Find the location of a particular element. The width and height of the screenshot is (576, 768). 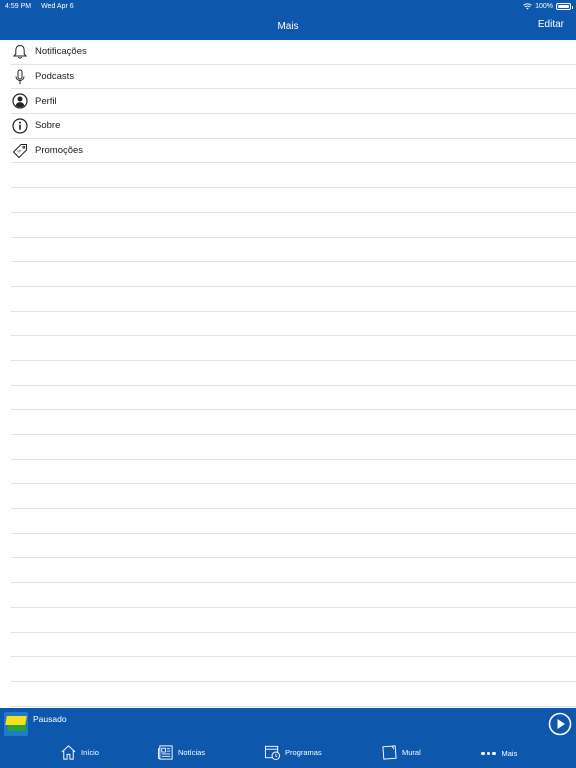

menu-item-notificacoes: Notificações is located at coordinates (293, 52).